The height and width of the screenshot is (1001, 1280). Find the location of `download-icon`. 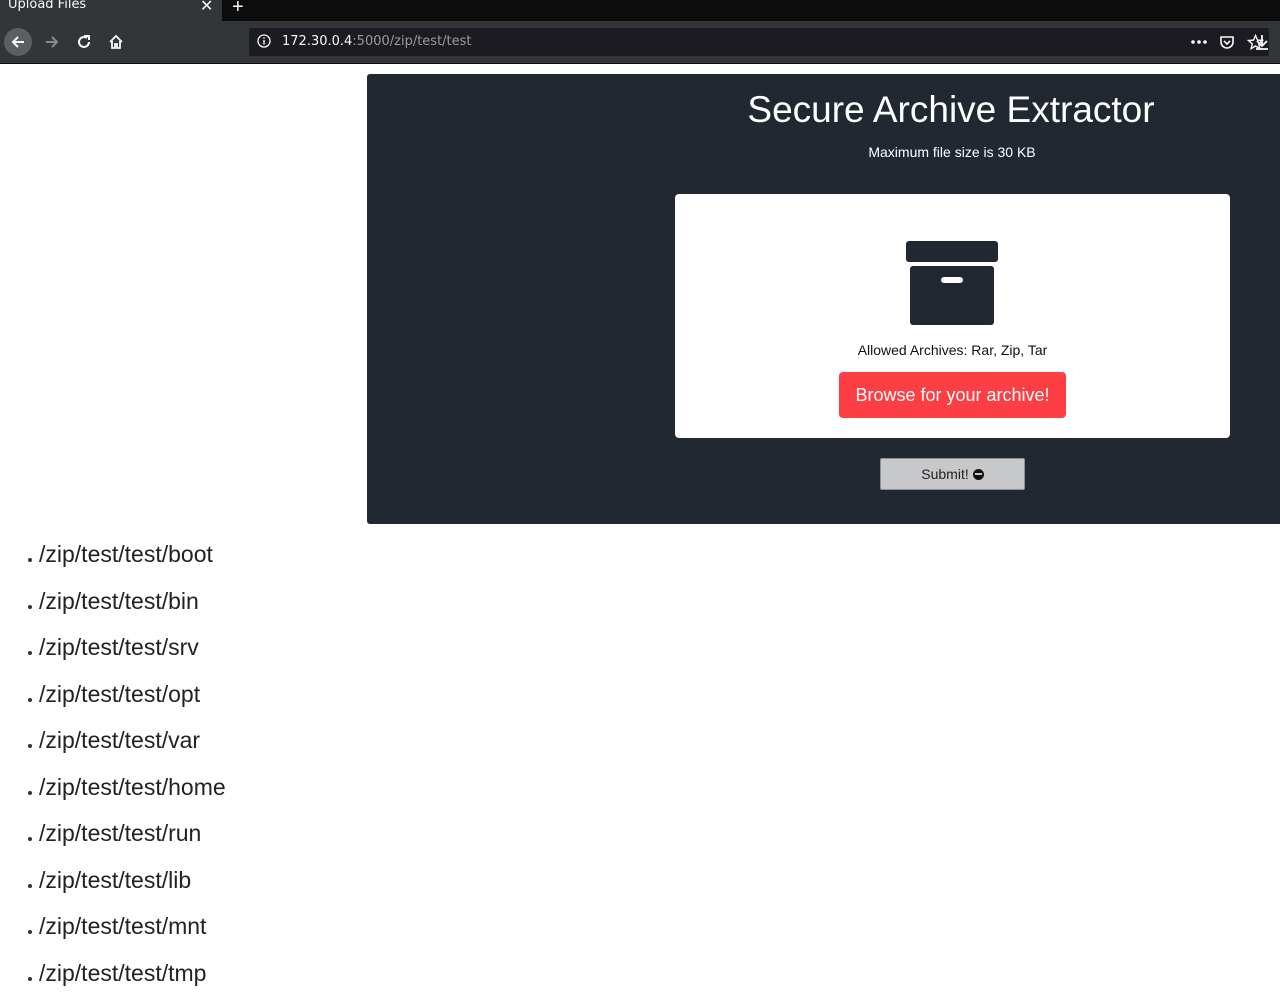

download-icon is located at coordinates (1262, 42).